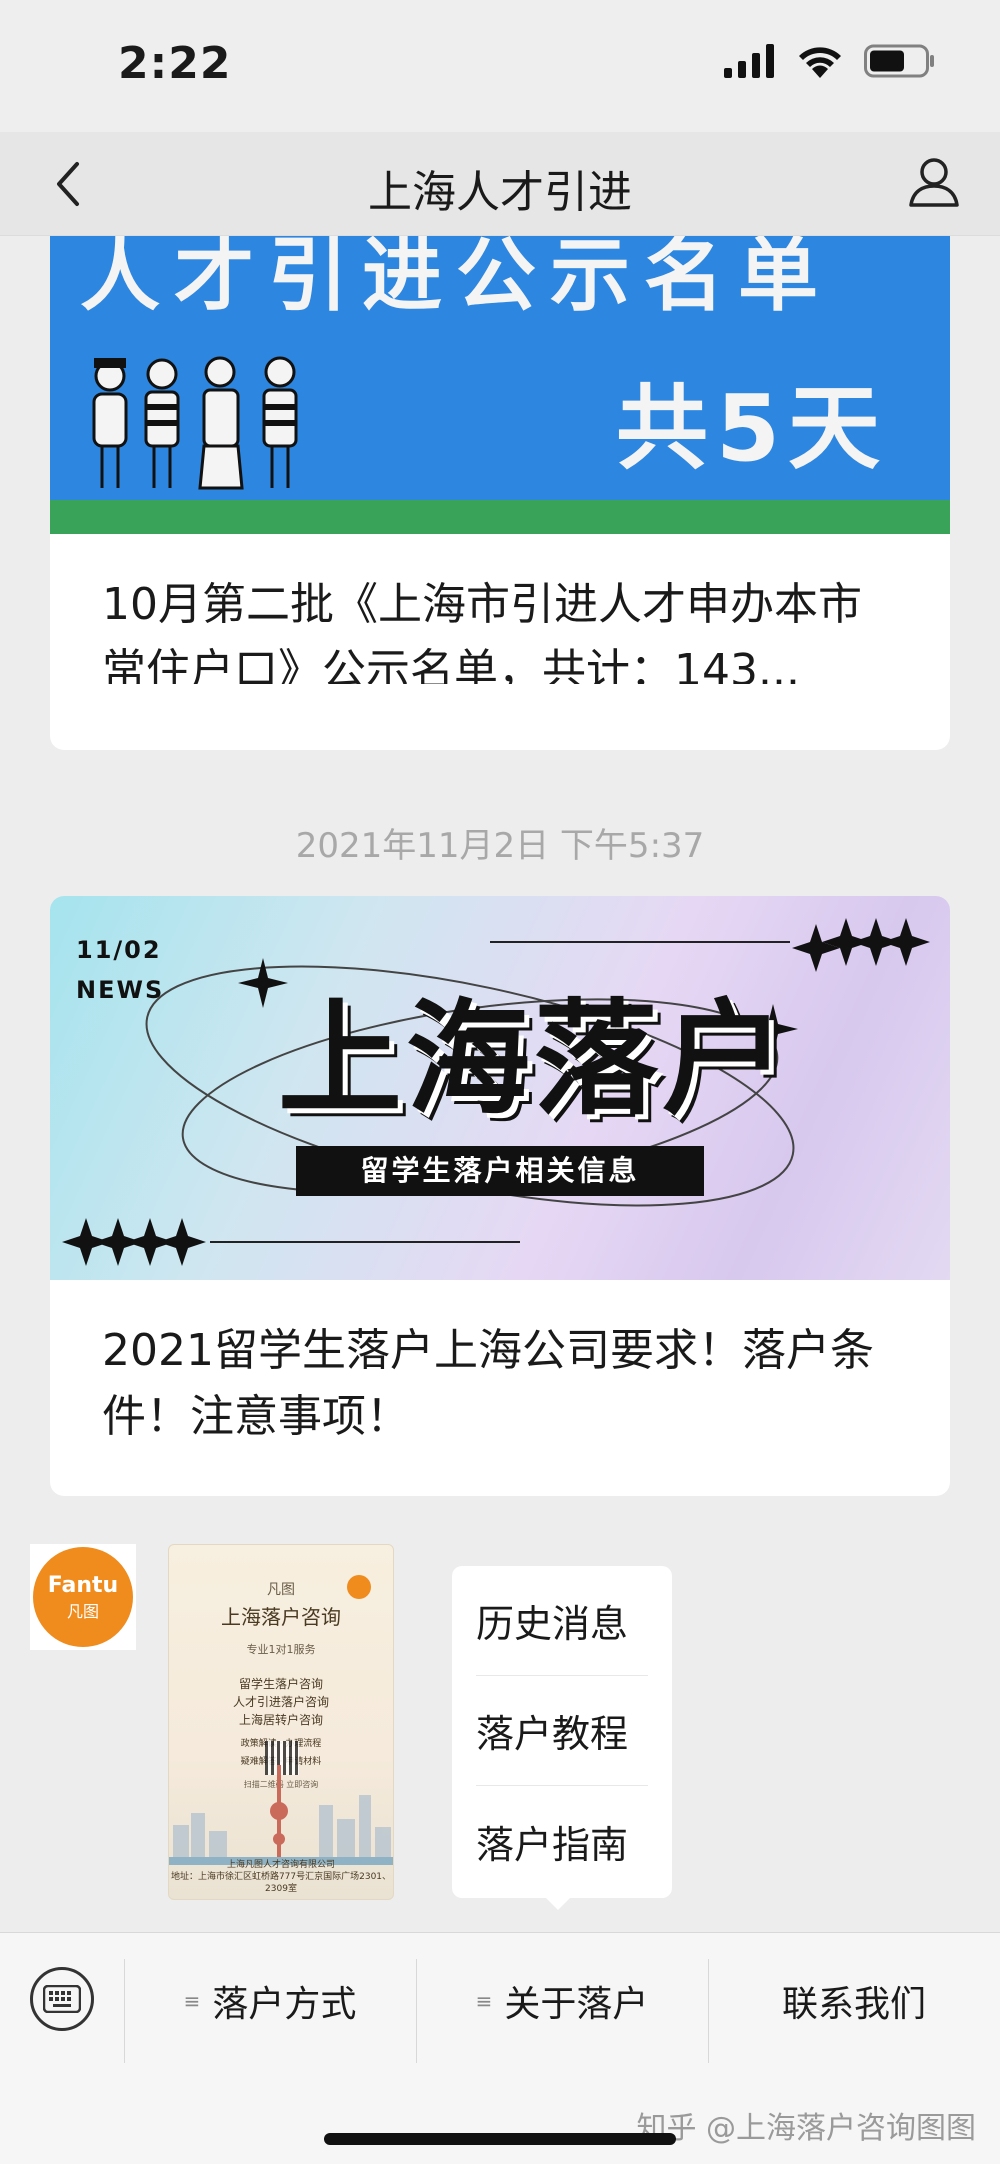  I want to click on status-bar: 2:22, so click(500, 66).